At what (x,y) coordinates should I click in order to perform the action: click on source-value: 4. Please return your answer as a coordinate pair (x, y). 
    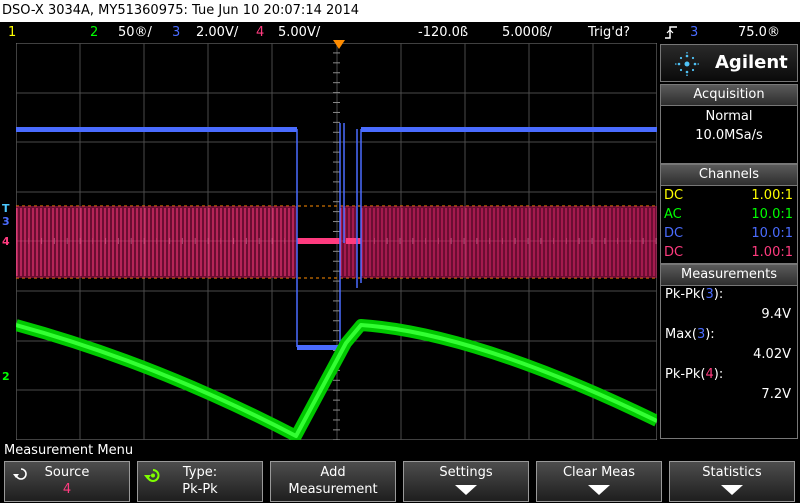
    Looking at the image, I should click on (67, 489).